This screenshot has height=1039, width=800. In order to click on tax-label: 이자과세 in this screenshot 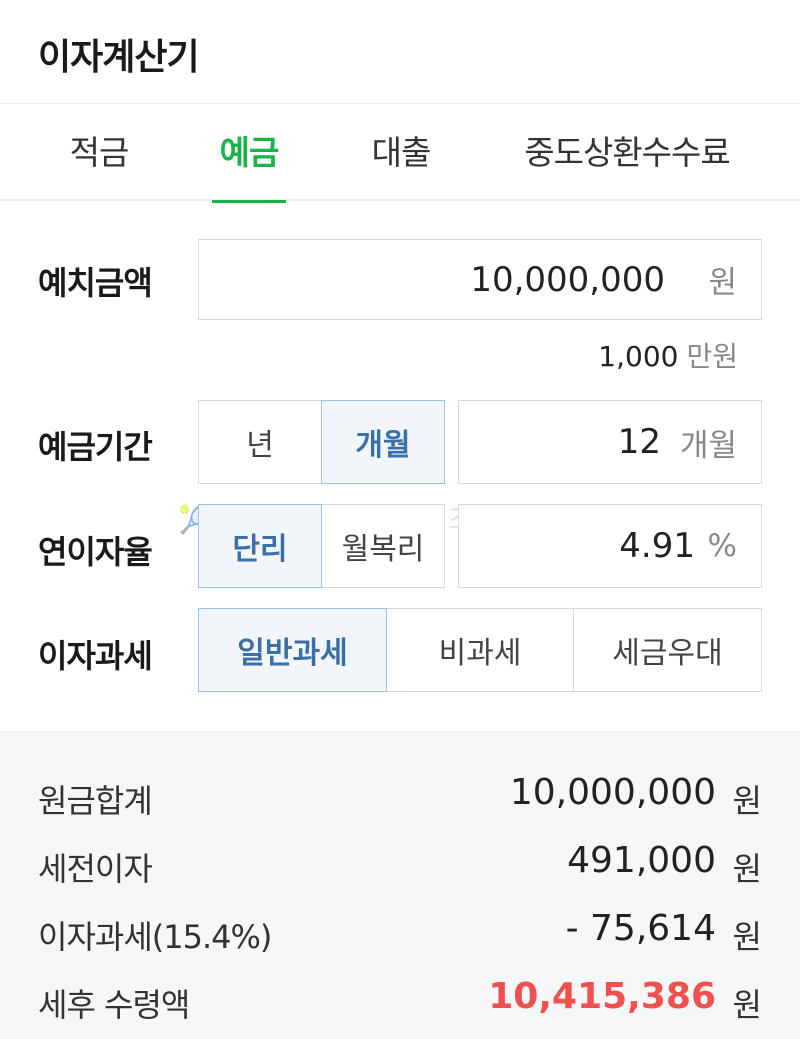, I will do `click(95, 656)`.